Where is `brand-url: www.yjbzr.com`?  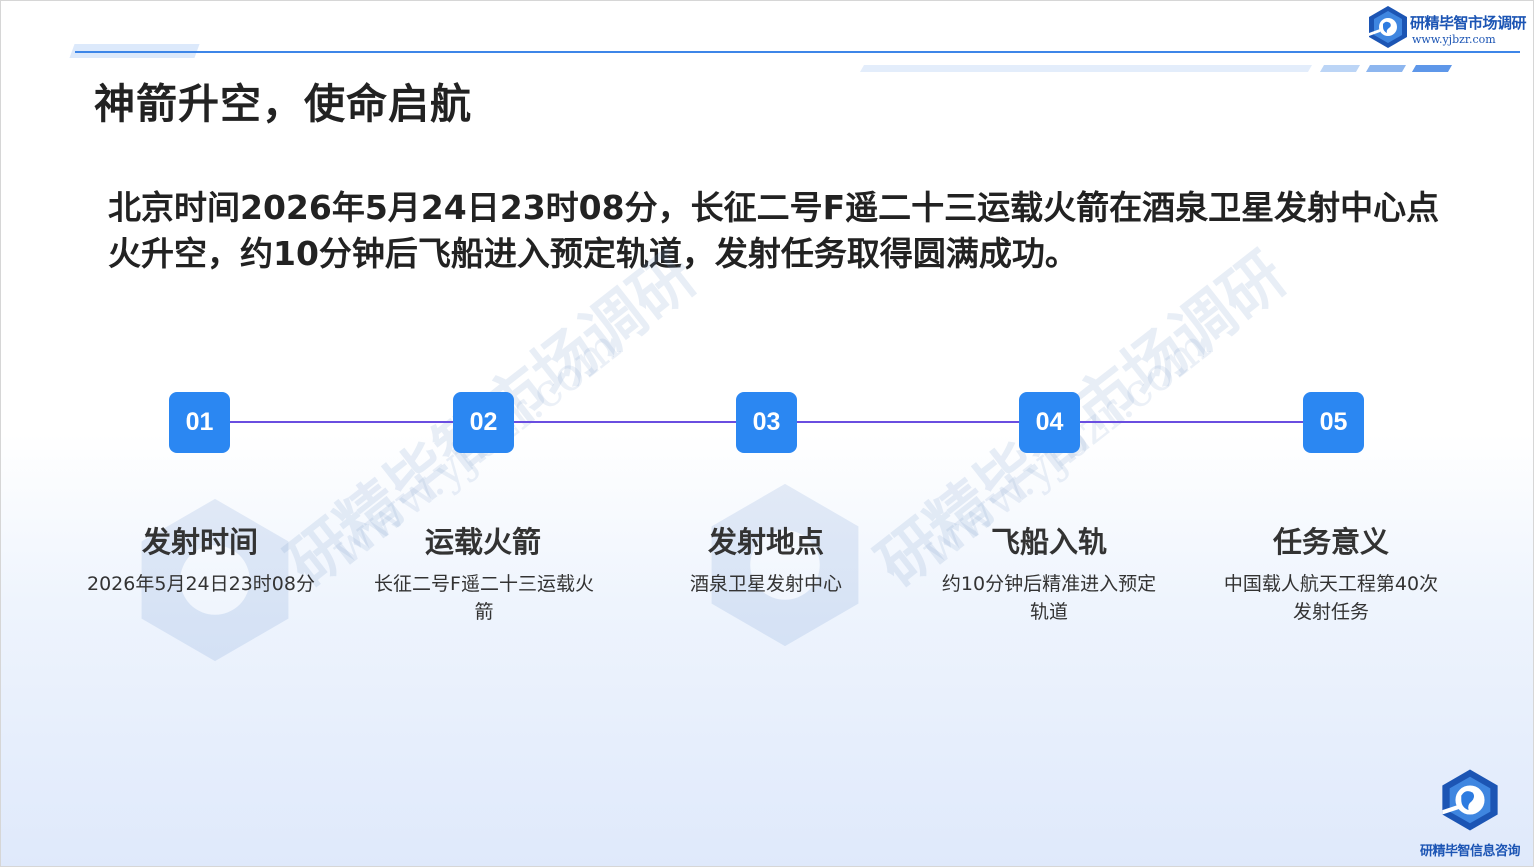 brand-url: www.yjbzr.com is located at coordinates (1454, 39).